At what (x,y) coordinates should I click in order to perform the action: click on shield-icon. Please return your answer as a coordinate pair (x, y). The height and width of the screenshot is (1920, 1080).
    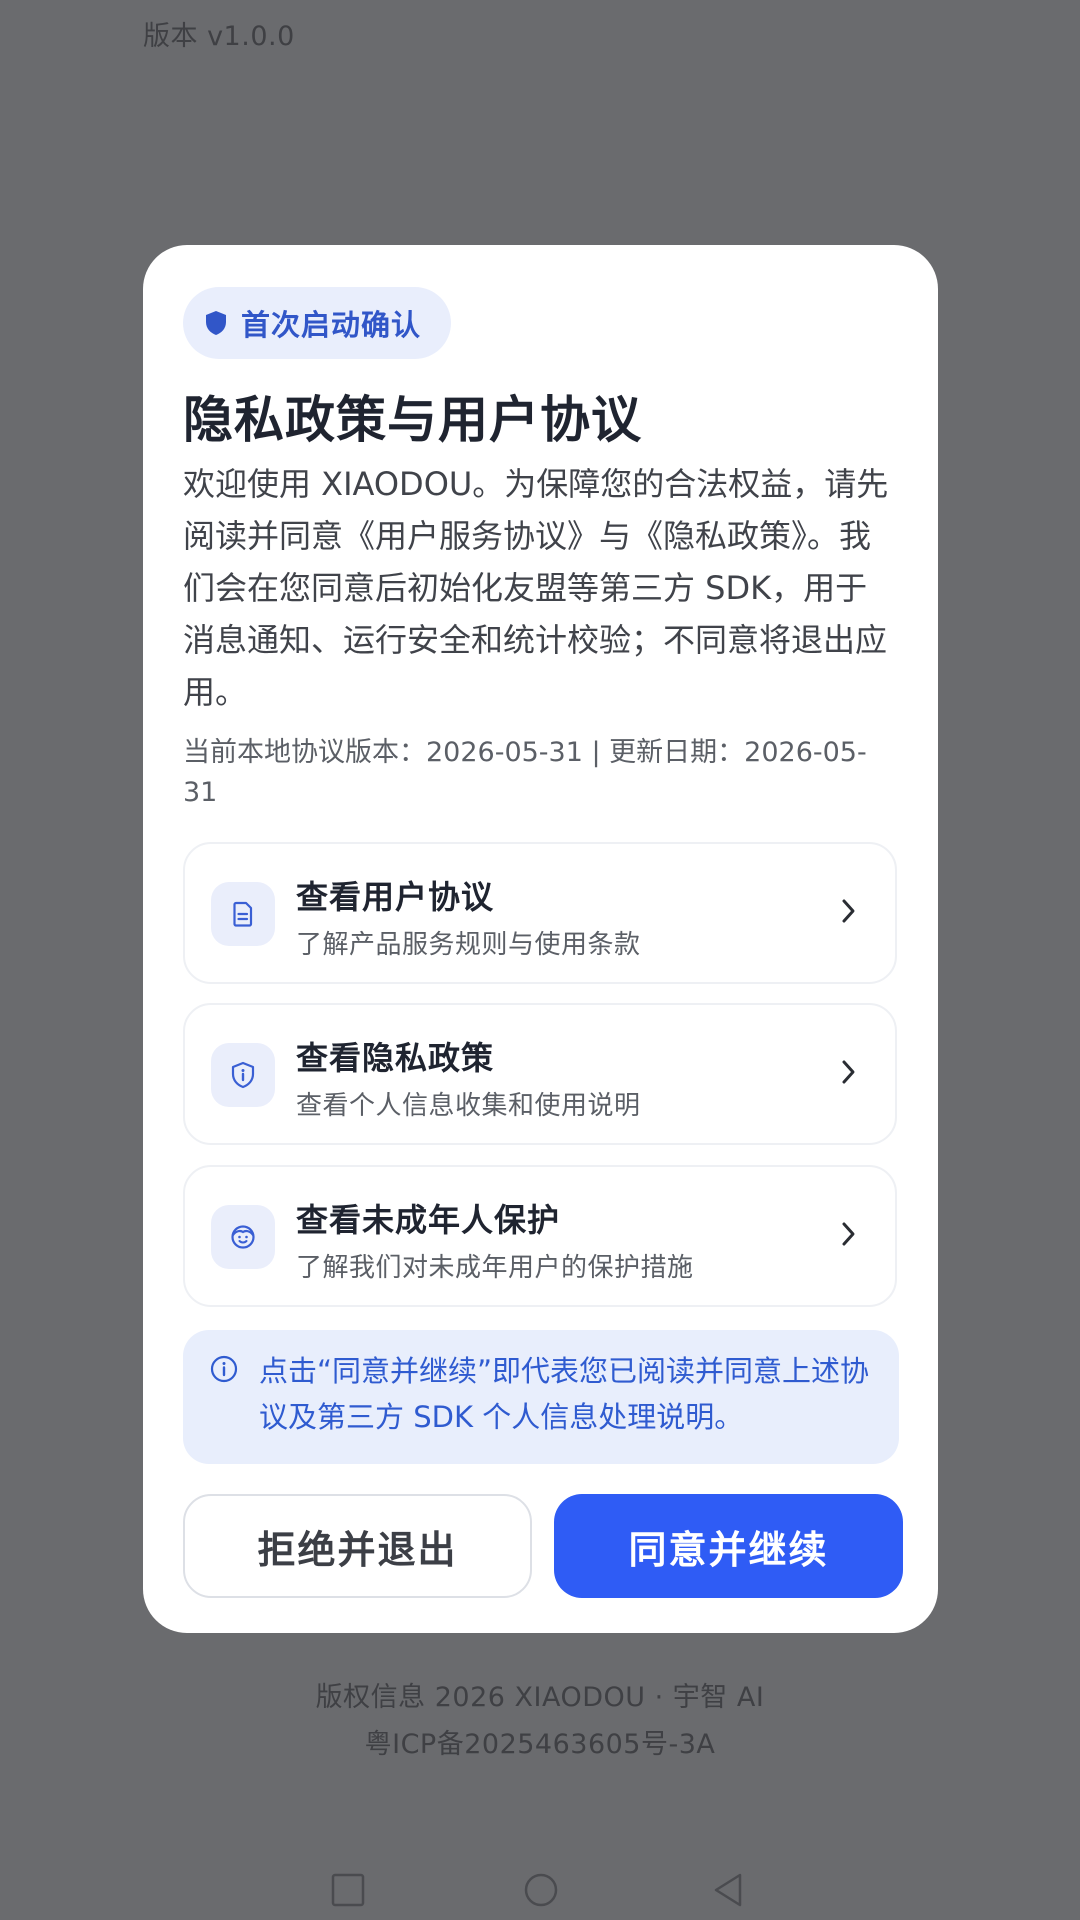
    Looking at the image, I should click on (216, 323).